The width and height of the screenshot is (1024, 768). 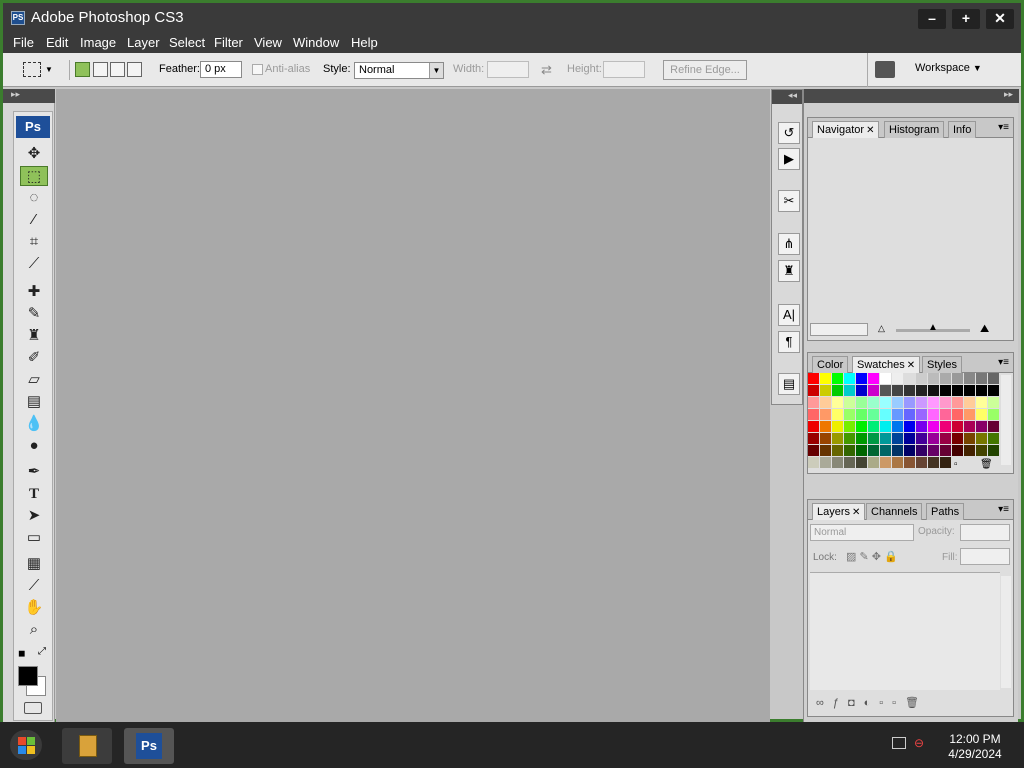 What do you see at coordinates (870, 130) in the screenshot?
I see `close-icon: ✕` at bounding box center [870, 130].